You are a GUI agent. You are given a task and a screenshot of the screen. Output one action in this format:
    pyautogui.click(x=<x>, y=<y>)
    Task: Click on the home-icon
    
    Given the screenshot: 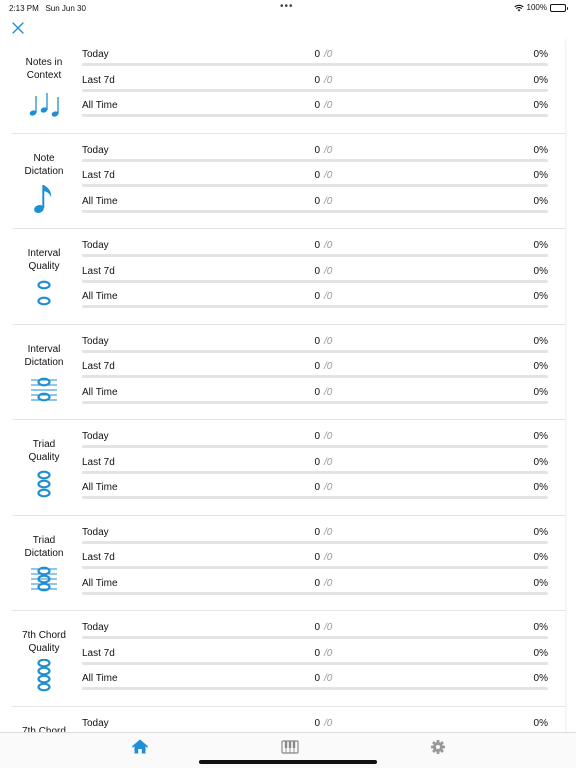 What is the action you would take?
    pyautogui.click(x=140, y=747)
    